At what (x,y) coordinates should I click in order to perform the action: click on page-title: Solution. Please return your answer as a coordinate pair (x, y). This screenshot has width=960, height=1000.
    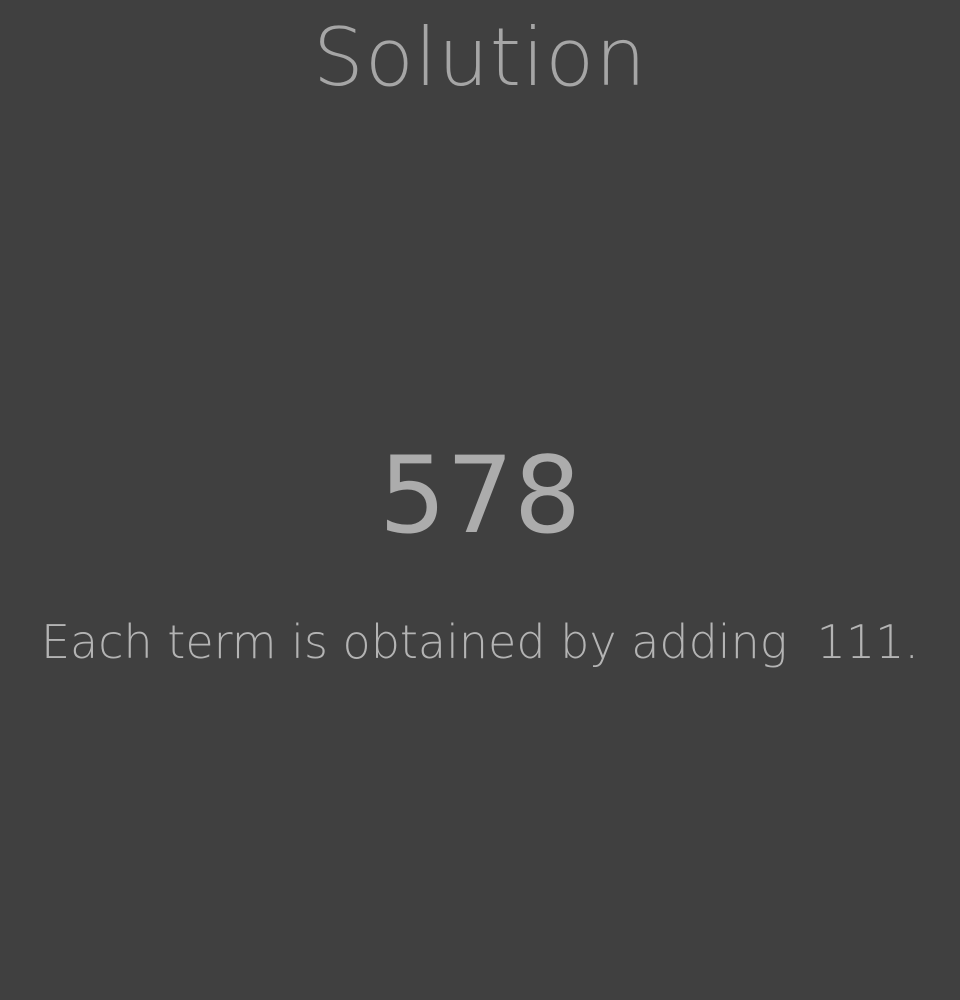
    Looking at the image, I should click on (480, 57).